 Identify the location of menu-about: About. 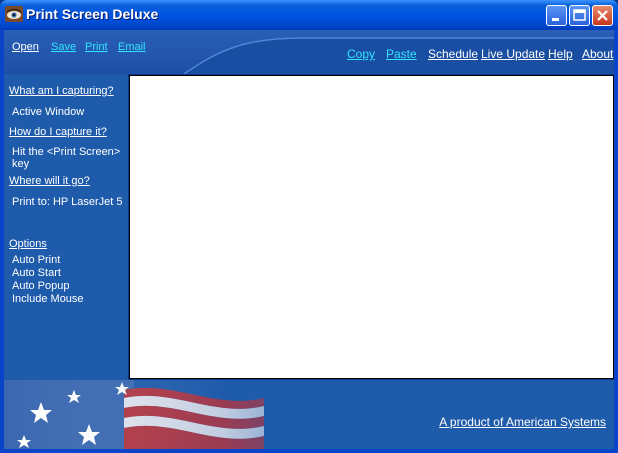
(597, 54).